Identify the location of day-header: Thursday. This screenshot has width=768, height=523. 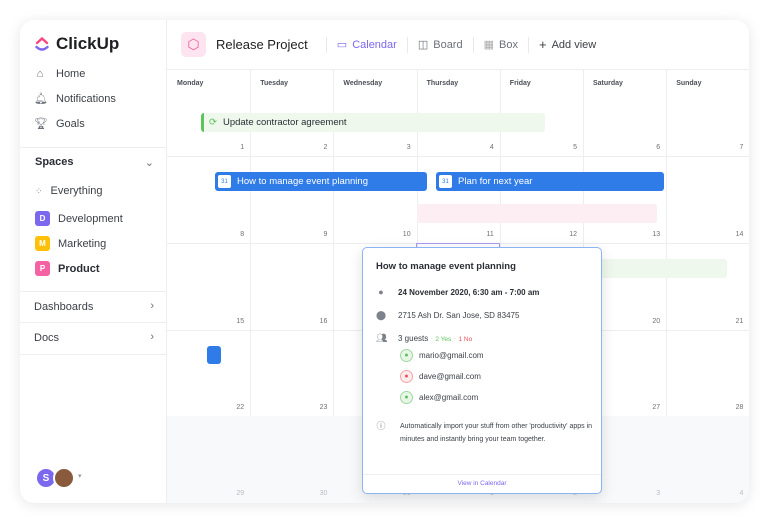
(442, 83).